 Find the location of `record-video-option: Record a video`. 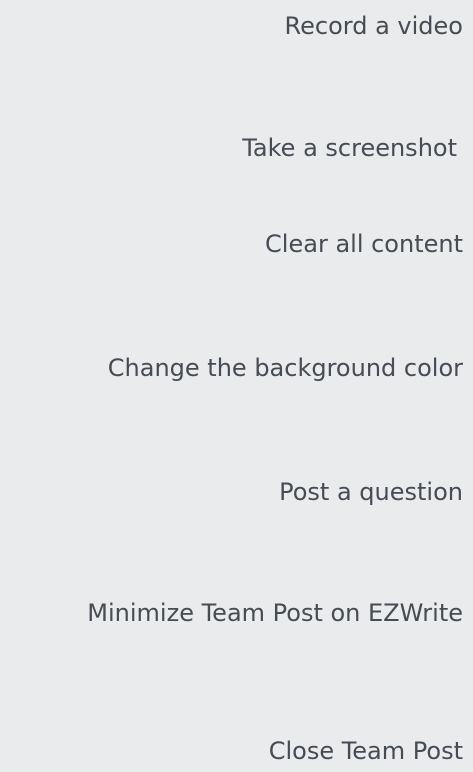

record-video-option: Record a video is located at coordinates (374, 26).